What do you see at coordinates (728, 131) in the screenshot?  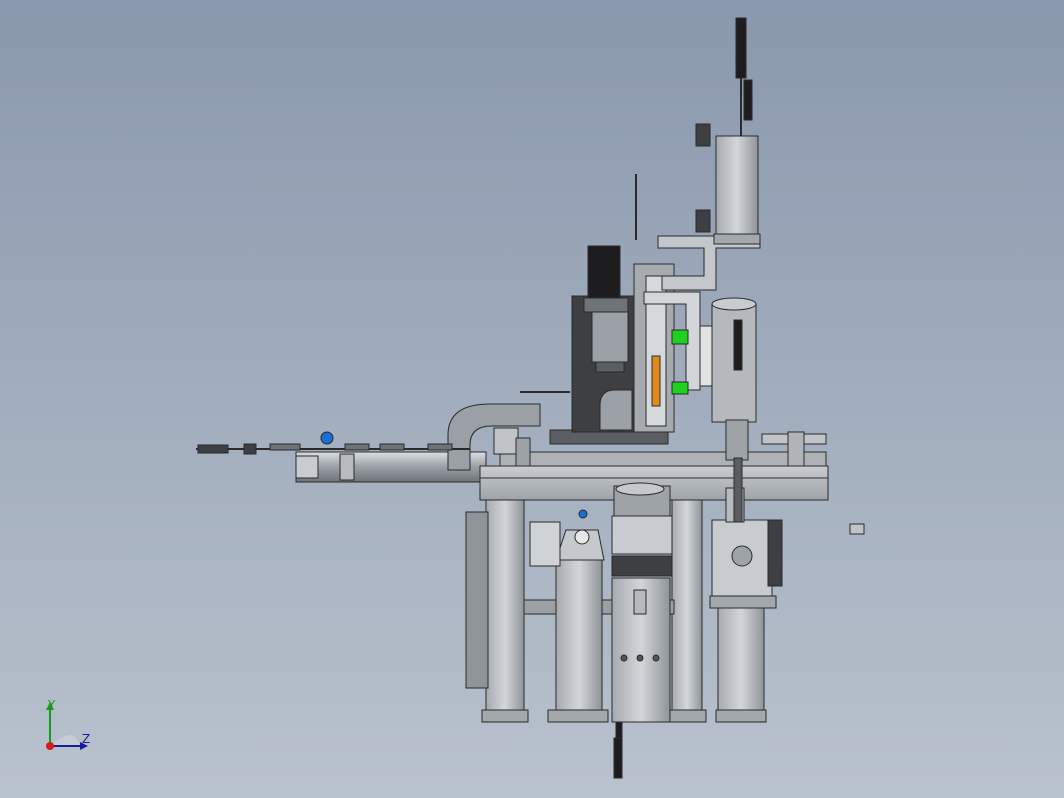 I see `top-vertical-cylinder` at bounding box center [728, 131].